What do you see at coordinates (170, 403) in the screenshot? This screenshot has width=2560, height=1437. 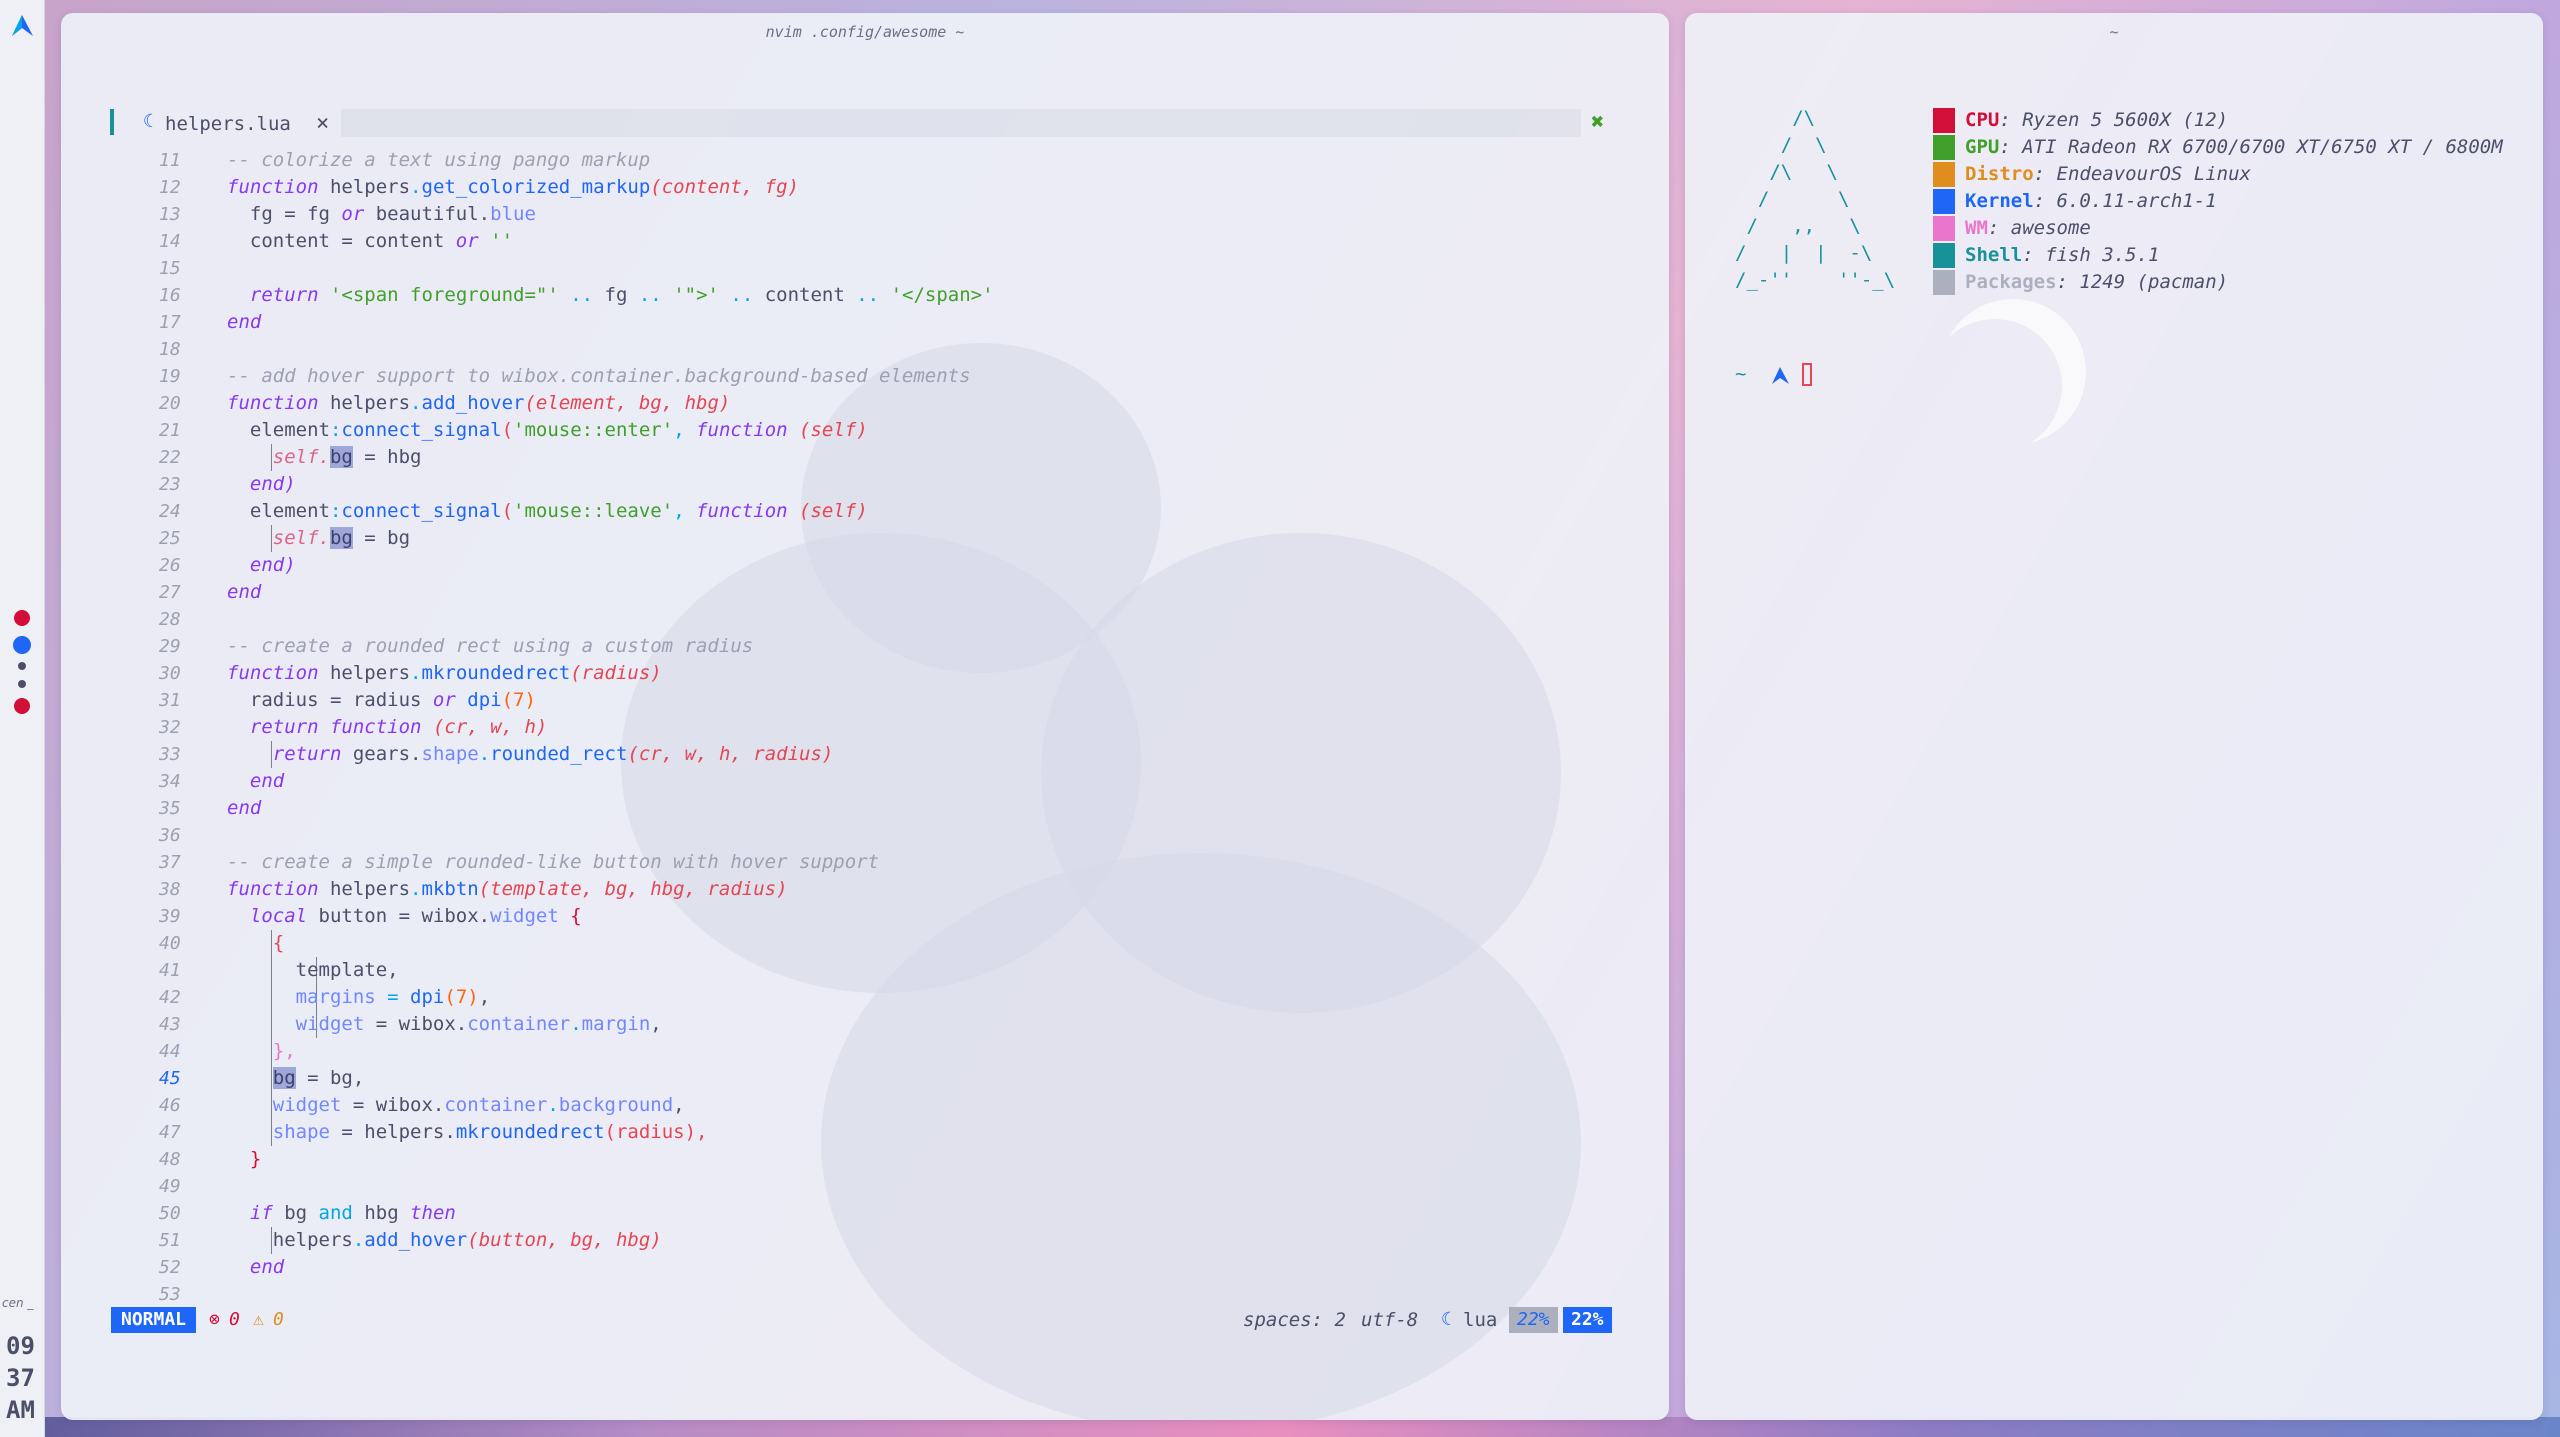 I see `line-number: 20` at bounding box center [170, 403].